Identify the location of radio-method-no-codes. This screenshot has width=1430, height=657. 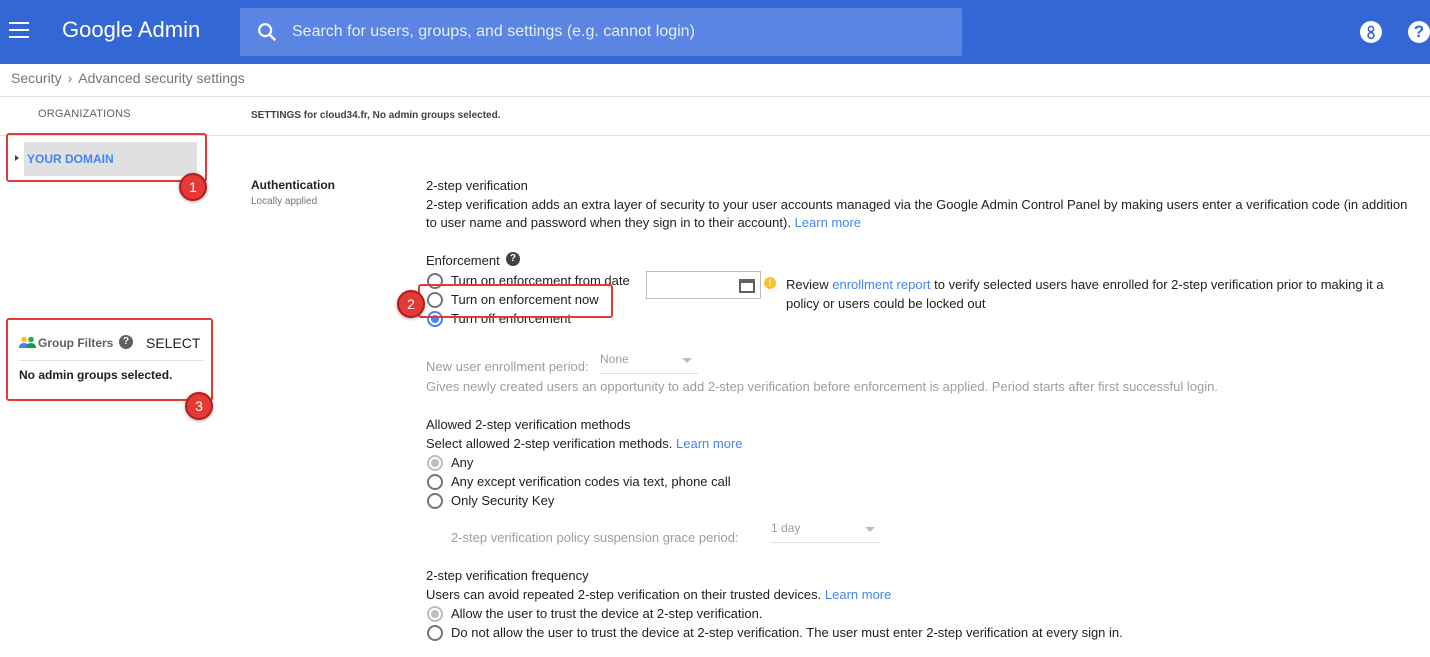
(435, 482).